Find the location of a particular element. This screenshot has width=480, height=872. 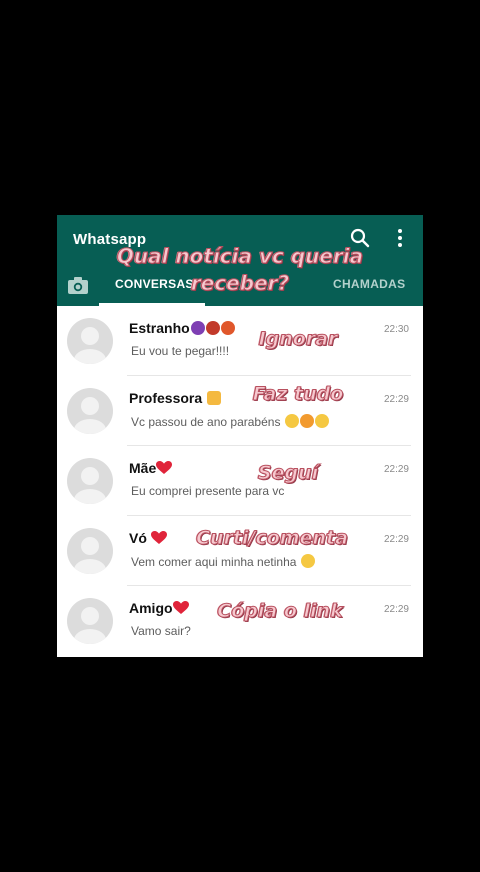

overlay-option-copia-link: Cópia o link is located at coordinates (280, 611).